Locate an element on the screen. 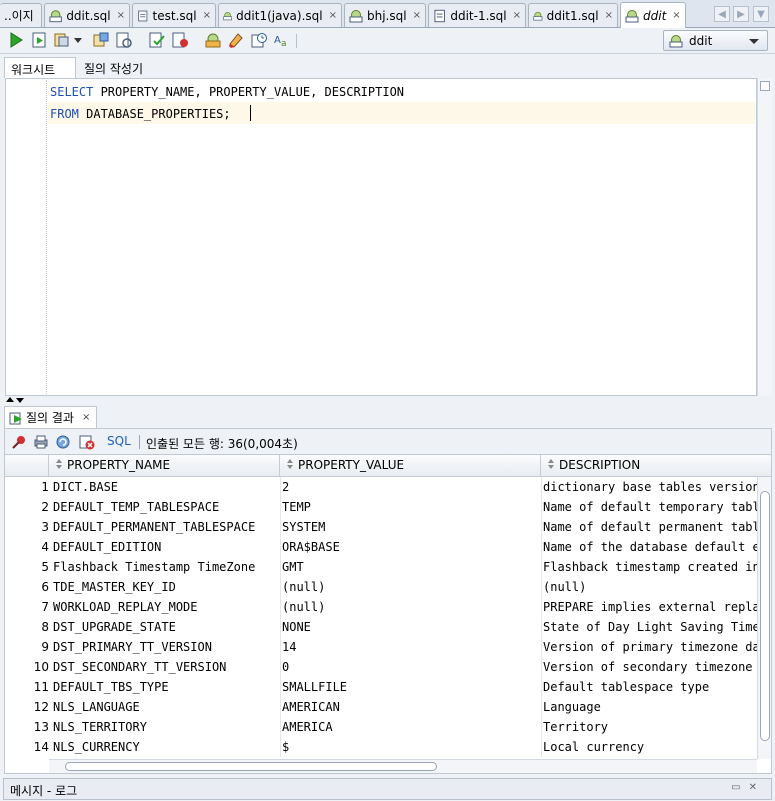  cell-property-name: DEFAULT_TBS_TYPE is located at coordinates (166, 687).